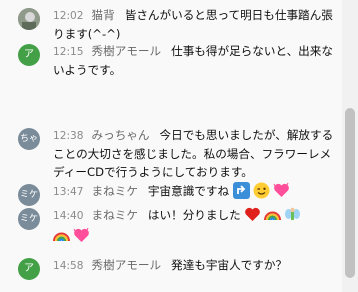  I want to click on fairy-emoji-icon, so click(292, 214).